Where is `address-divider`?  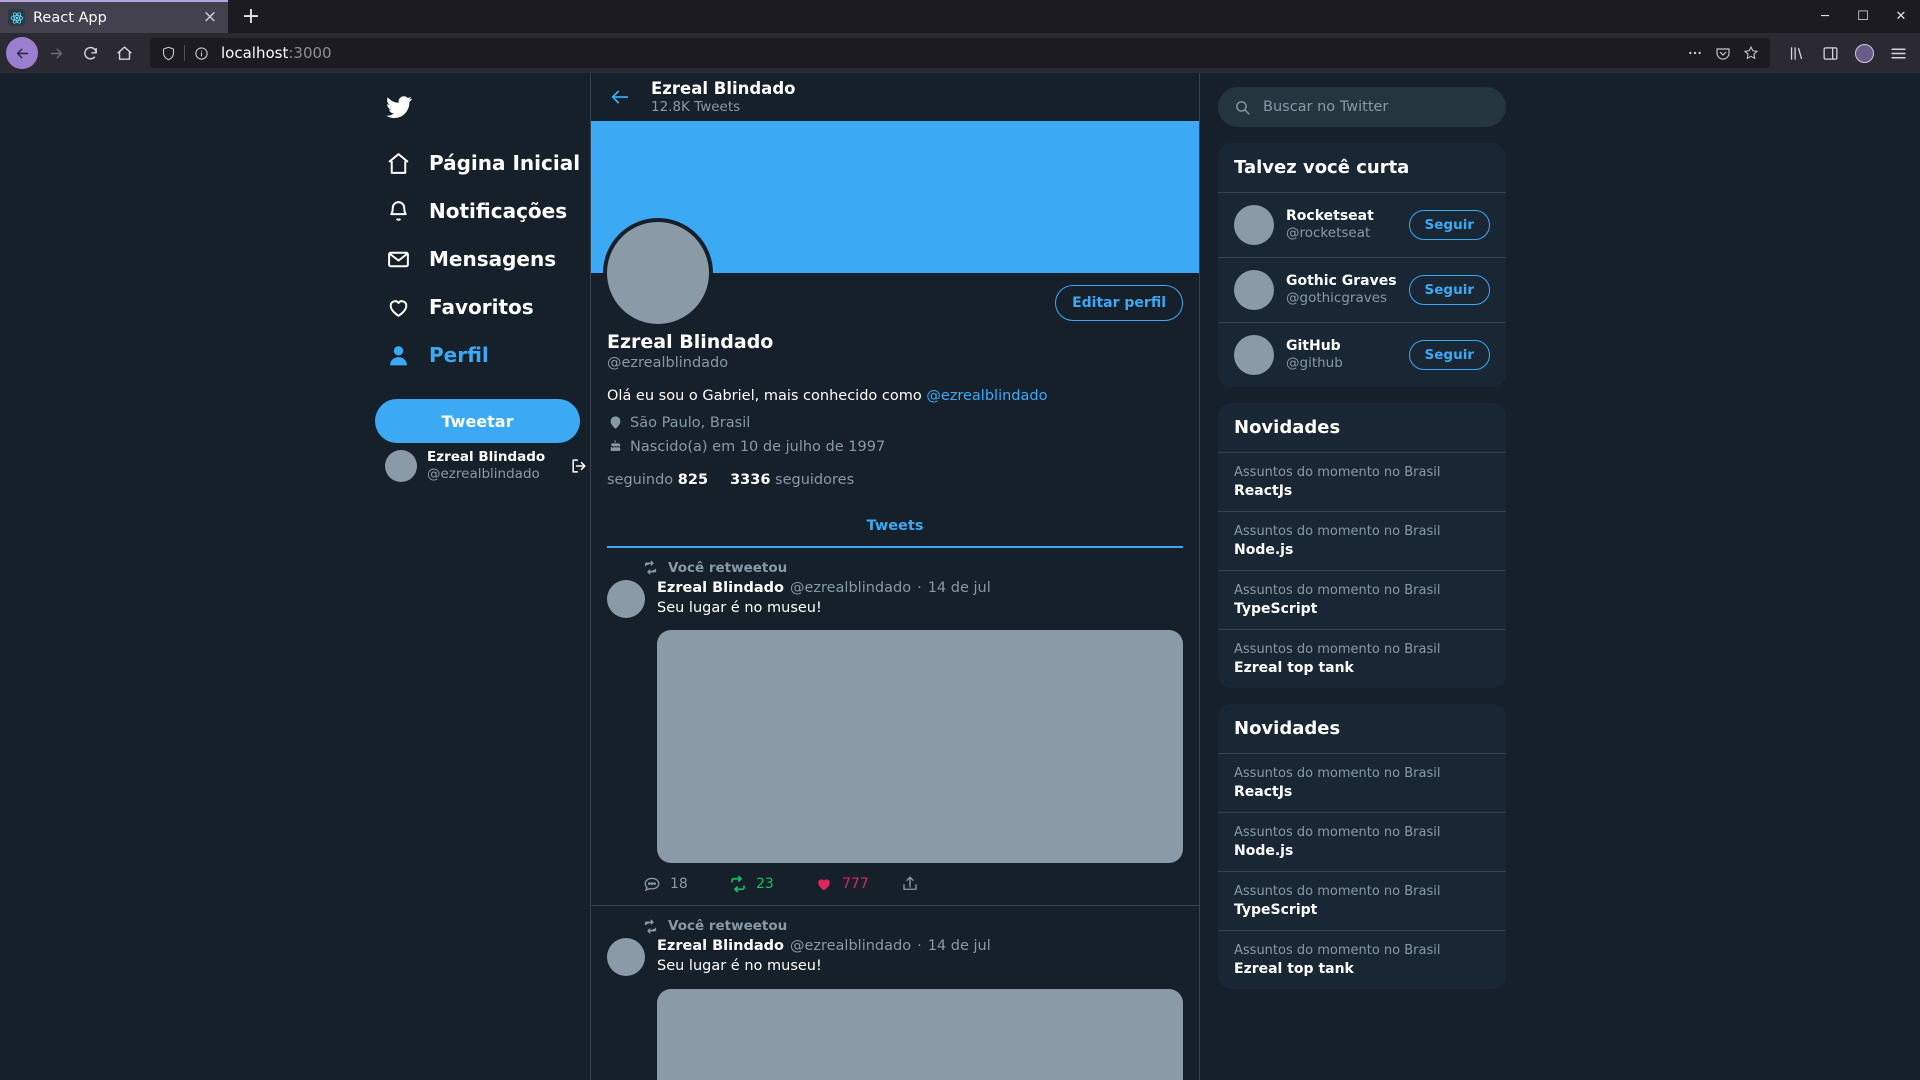 address-divider is located at coordinates (184, 53).